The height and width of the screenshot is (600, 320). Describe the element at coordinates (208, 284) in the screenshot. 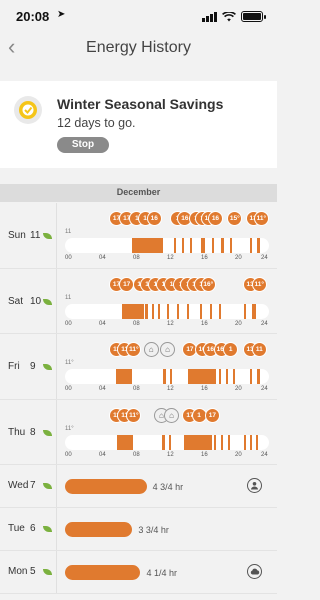

I see `setpoint-bubble: 16°` at that location.